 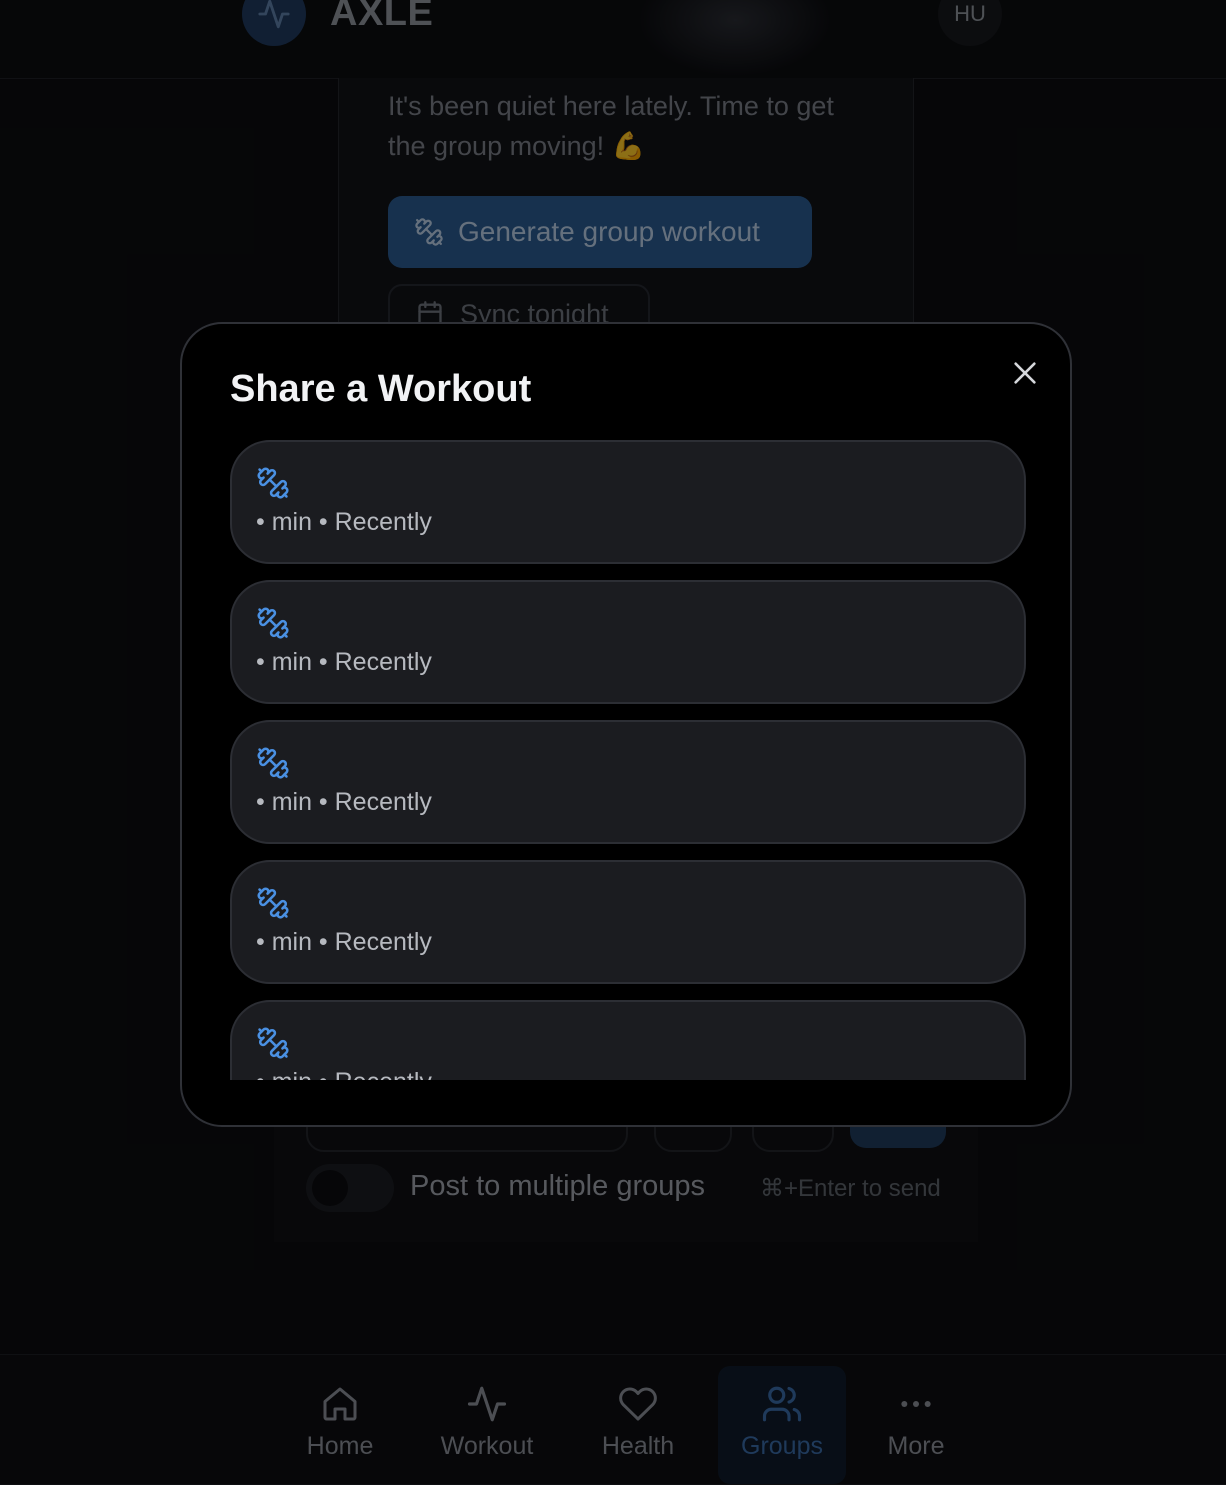 What do you see at coordinates (381, 389) in the screenshot?
I see `modal-title: Share a Workout` at bounding box center [381, 389].